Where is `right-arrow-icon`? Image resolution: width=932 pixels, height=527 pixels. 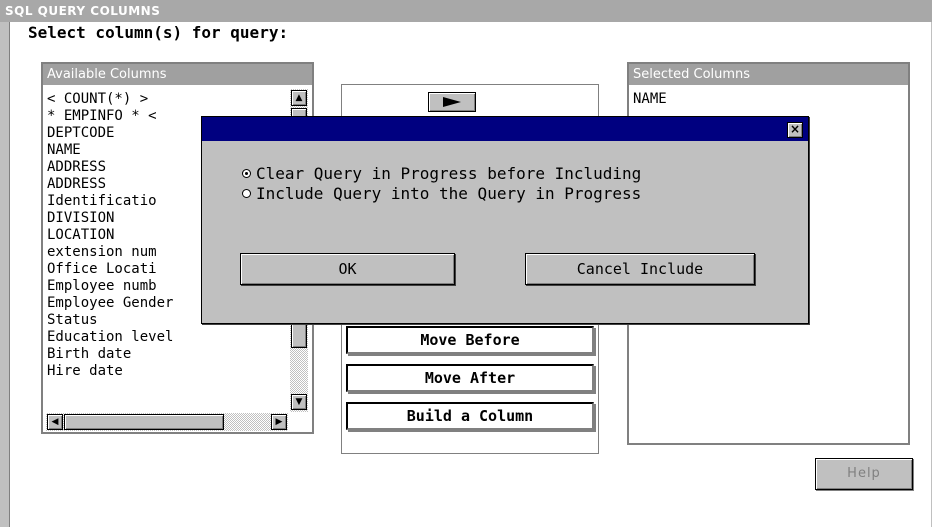
right-arrow-icon is located at coordinates (452, 102).